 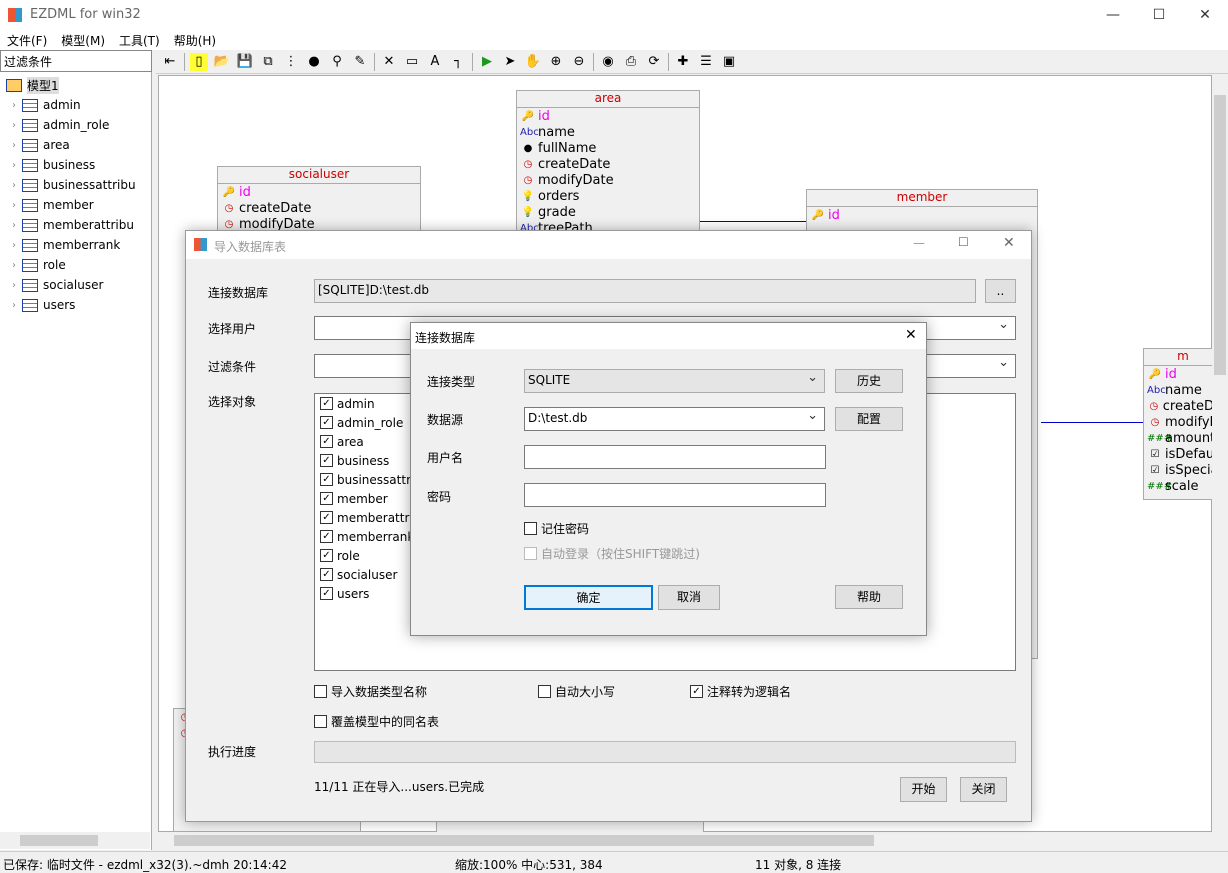 What do you see at coordinates (360, 62) in the screenshot?
I see `pencil-icon: ✎` at bounding box center [360, 62].